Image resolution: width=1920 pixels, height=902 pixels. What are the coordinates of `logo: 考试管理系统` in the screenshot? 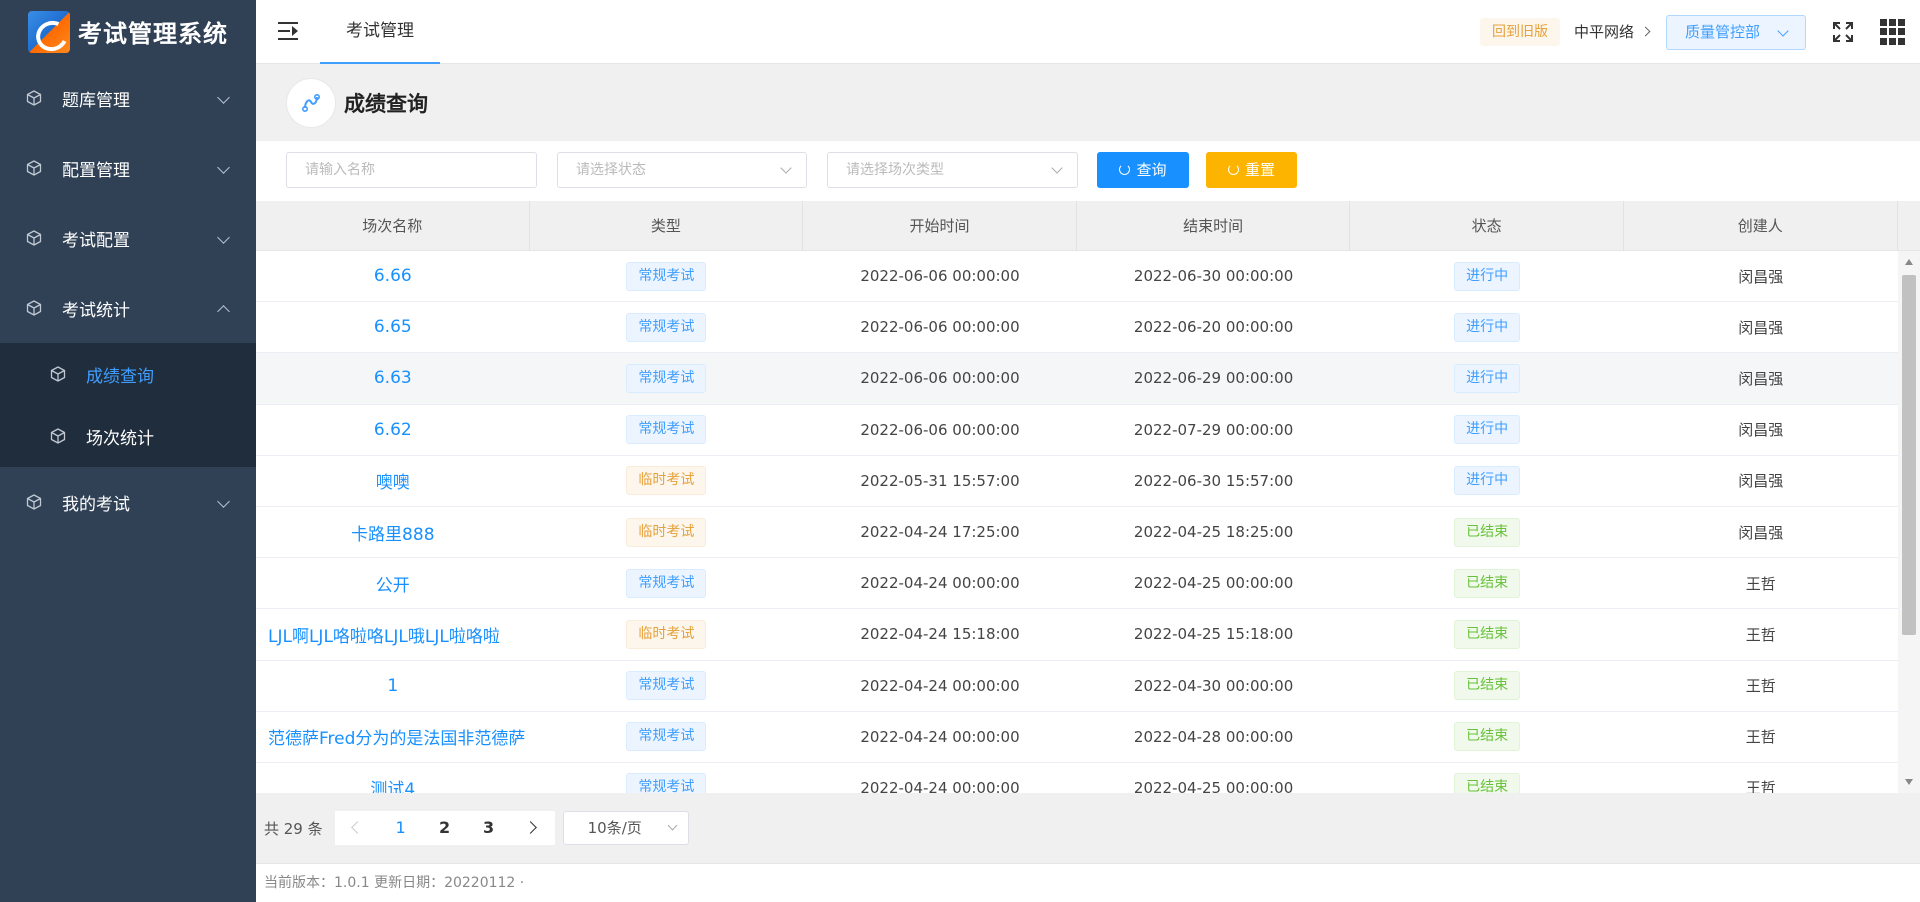 It's located at (128, 31).